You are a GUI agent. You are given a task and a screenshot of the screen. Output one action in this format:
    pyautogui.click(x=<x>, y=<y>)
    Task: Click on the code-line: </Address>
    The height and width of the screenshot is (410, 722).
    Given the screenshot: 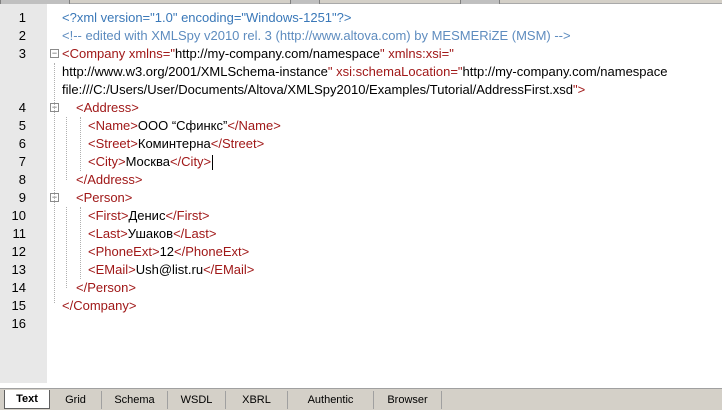 What is the action you would take?
    pyautogui.click(x=109, y=180)
    